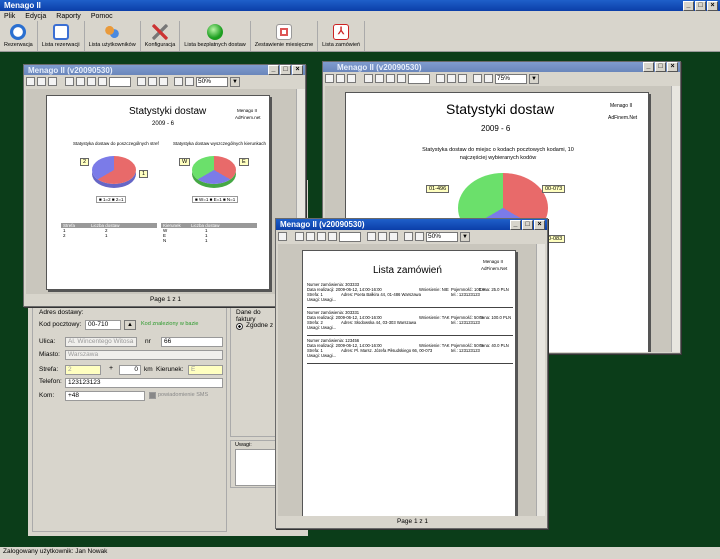  What do you see at coordinates (540, 380) in the screenshot?
I see `win3-scrollbar` at bounding box center [540, 380].